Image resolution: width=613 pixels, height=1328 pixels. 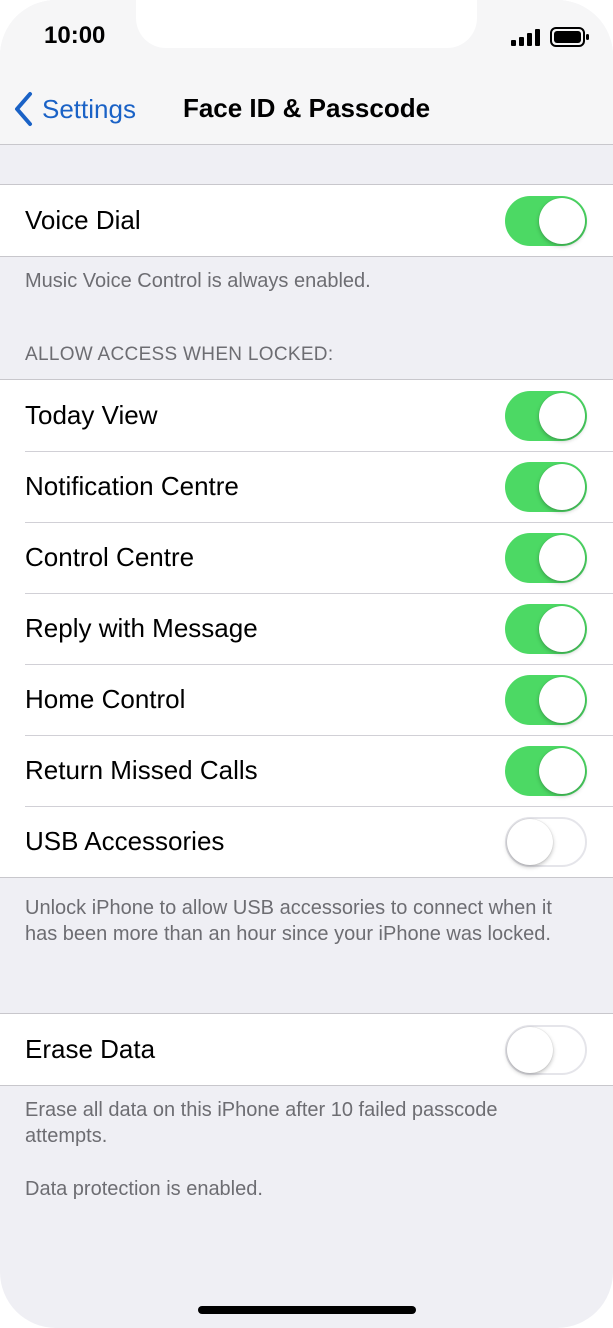 What do you see at coordinates (546, 1049) in the screenshot?
I see `erase-data-toggle` at bounding box center [546, 1049].